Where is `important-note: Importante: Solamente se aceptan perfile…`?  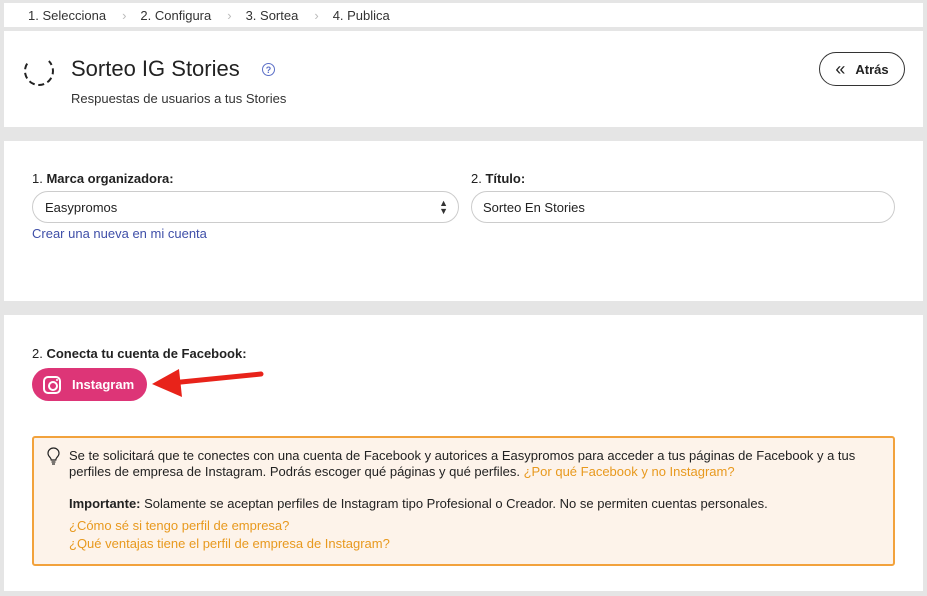 important-note: Importante: Solamente se aceptan perfile… is located at coordinates (418, 503).